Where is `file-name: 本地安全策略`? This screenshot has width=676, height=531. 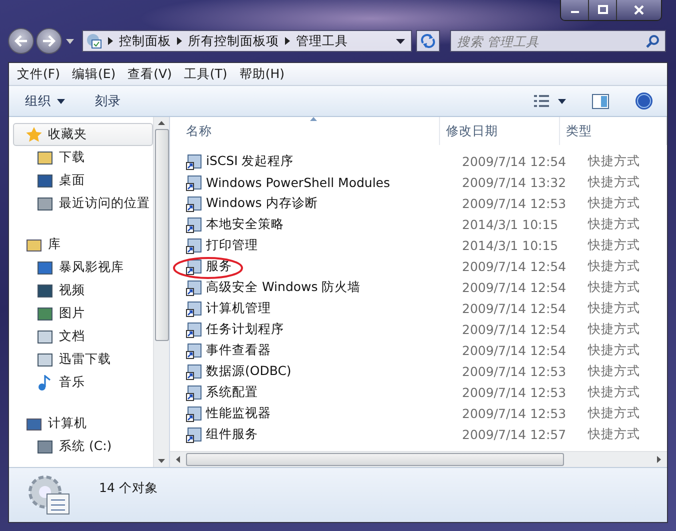 file-name: 本地安全策略 is located at coordinates (245, 224).